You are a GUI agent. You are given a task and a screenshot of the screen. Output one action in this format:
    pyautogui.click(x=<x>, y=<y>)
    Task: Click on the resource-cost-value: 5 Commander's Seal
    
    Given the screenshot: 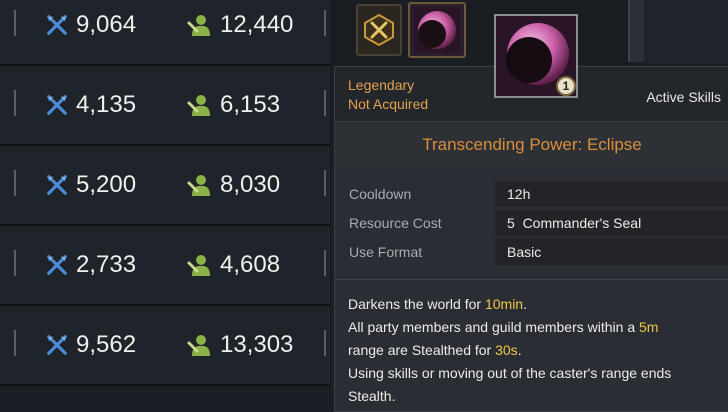 What is the action you would take?
    pyautogui.click(x=611, y=223)
    